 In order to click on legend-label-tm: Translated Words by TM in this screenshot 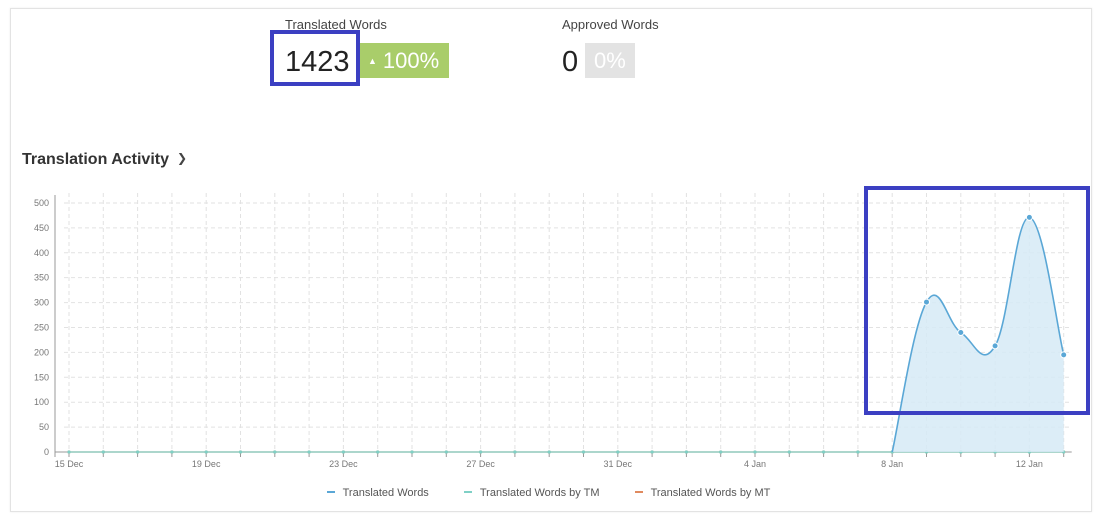, I will do `click(539, 493)`.